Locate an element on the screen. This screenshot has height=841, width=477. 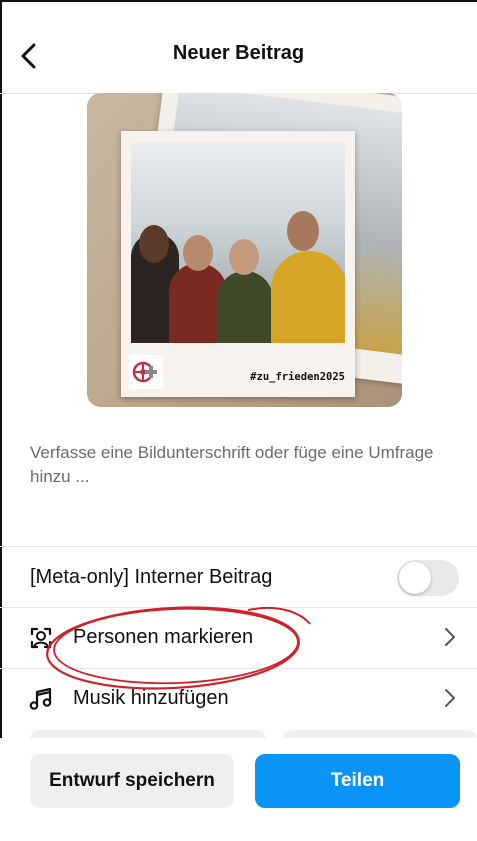
divider is located at coordinates (238, 546).